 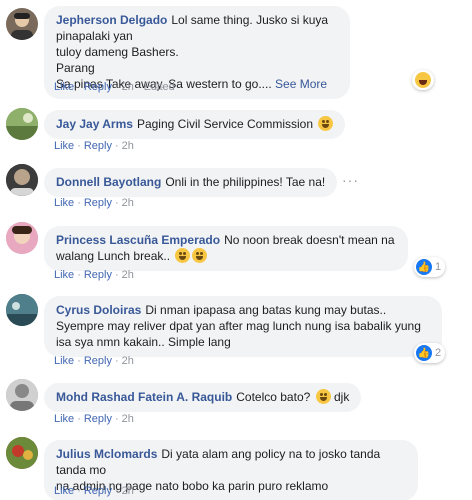 I want to click on more-options-icon: ···, so click(x=350, y=180).